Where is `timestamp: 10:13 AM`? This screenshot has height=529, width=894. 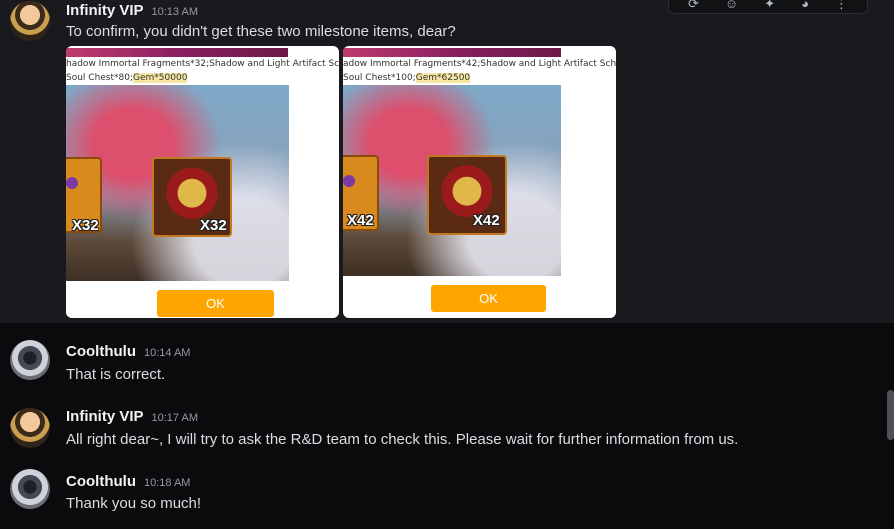
timestamp: 10:13 AM is located at coordinates (174, 12).